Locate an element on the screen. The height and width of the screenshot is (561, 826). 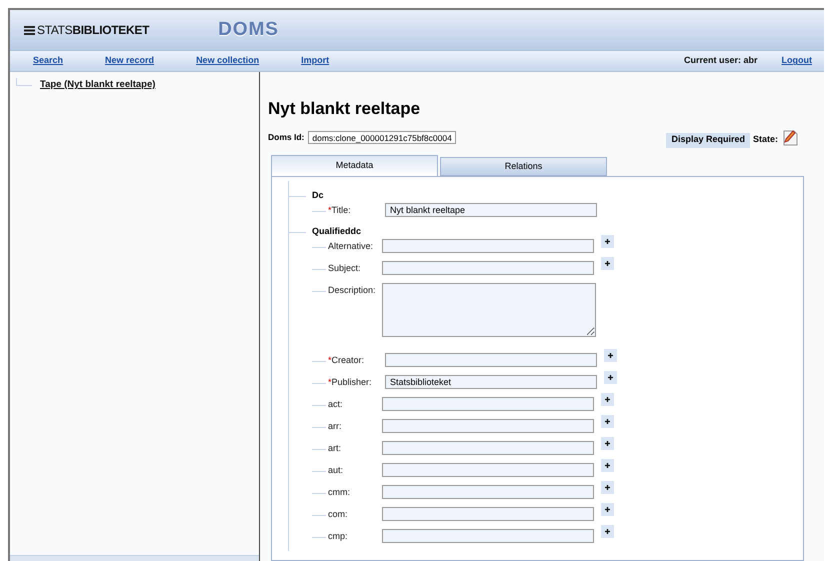
field-label: Alternative: is located at coordinates (351, 246).